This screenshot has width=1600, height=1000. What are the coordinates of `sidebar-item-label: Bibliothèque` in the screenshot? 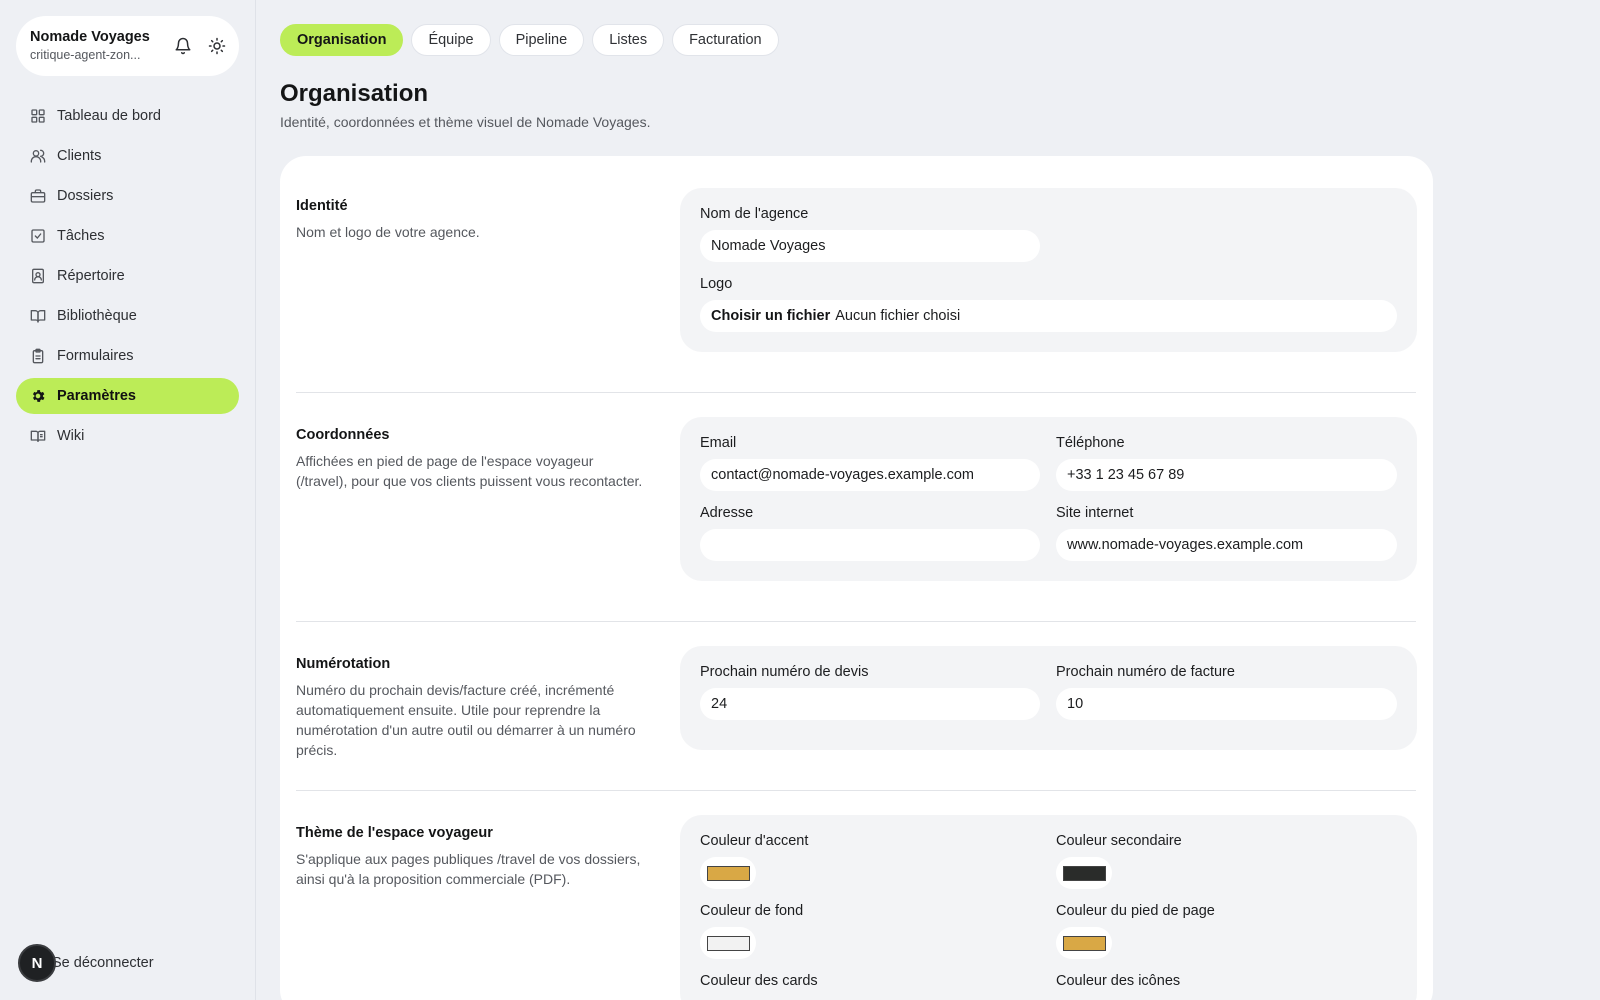 It's located at (97, 316).